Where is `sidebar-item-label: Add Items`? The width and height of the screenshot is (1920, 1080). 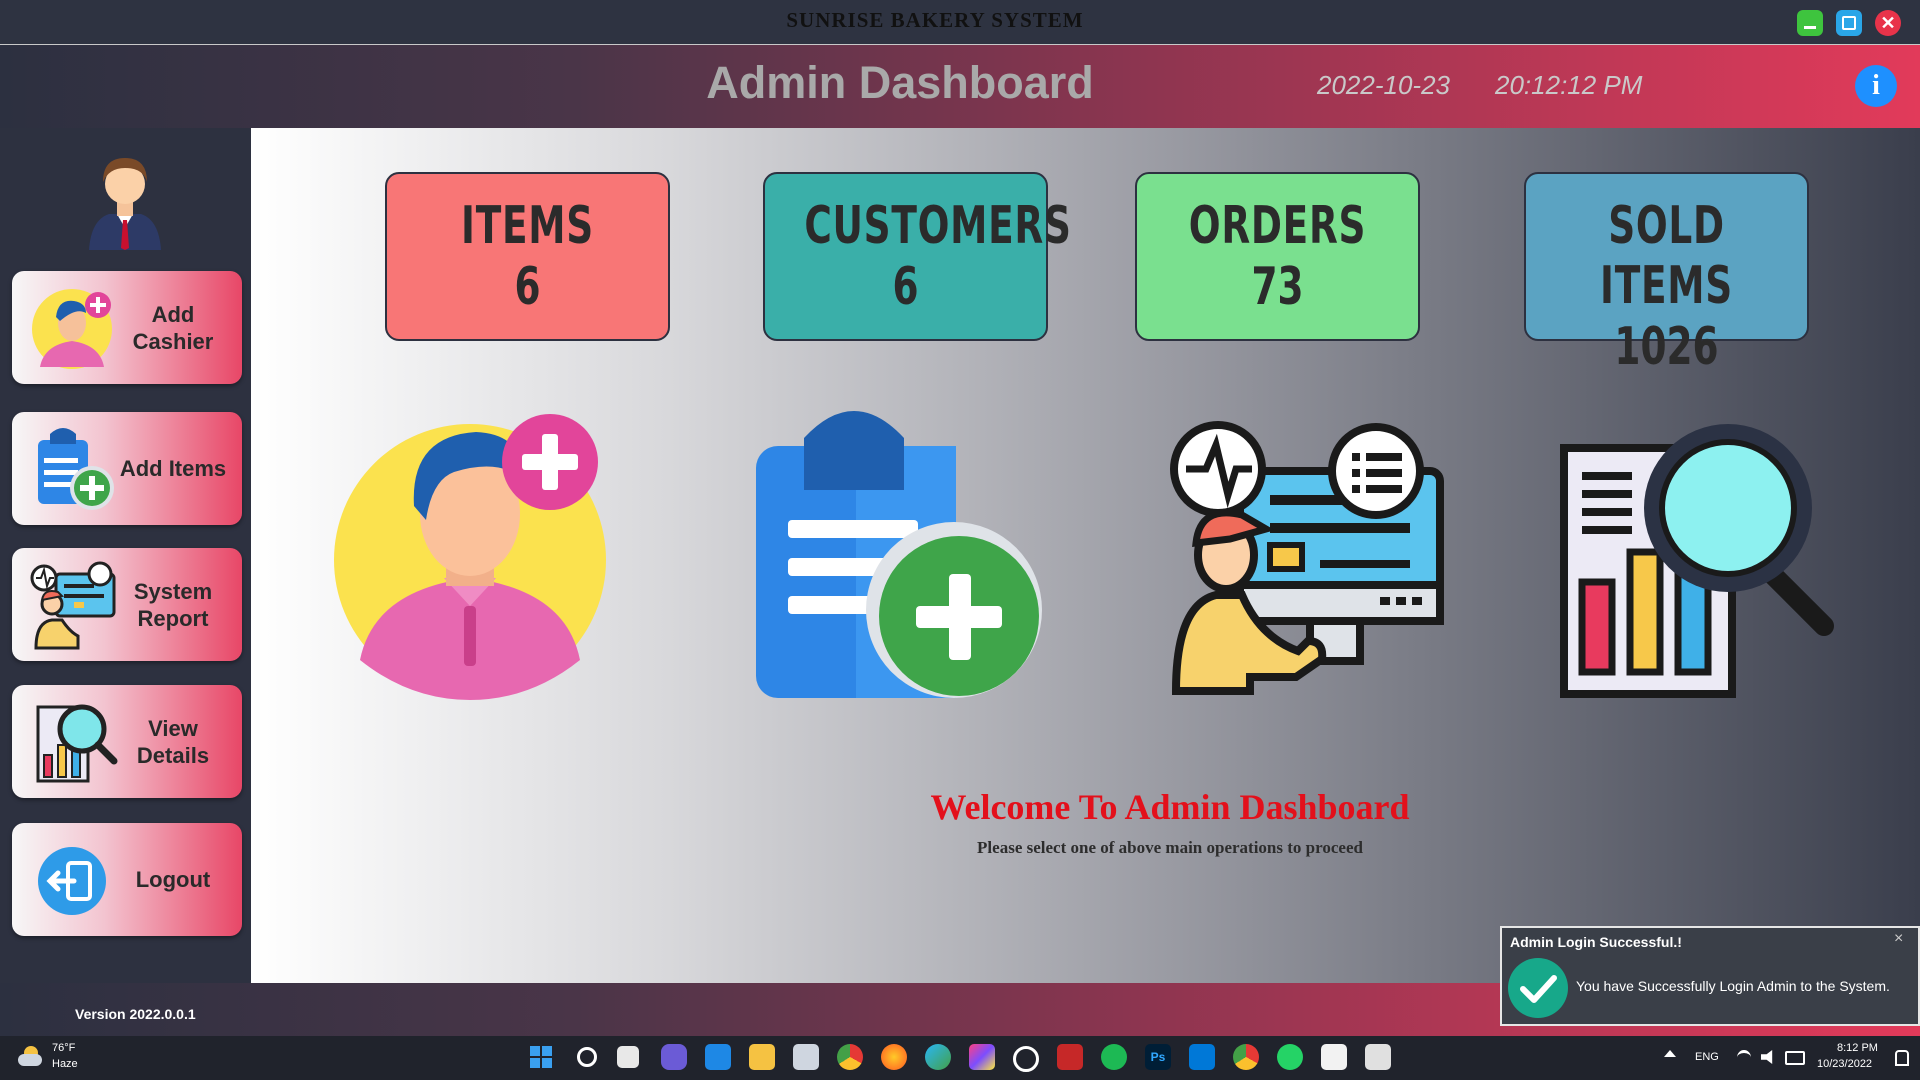 sidebar-item-label: Add Items is located at coordinates (173, 468).